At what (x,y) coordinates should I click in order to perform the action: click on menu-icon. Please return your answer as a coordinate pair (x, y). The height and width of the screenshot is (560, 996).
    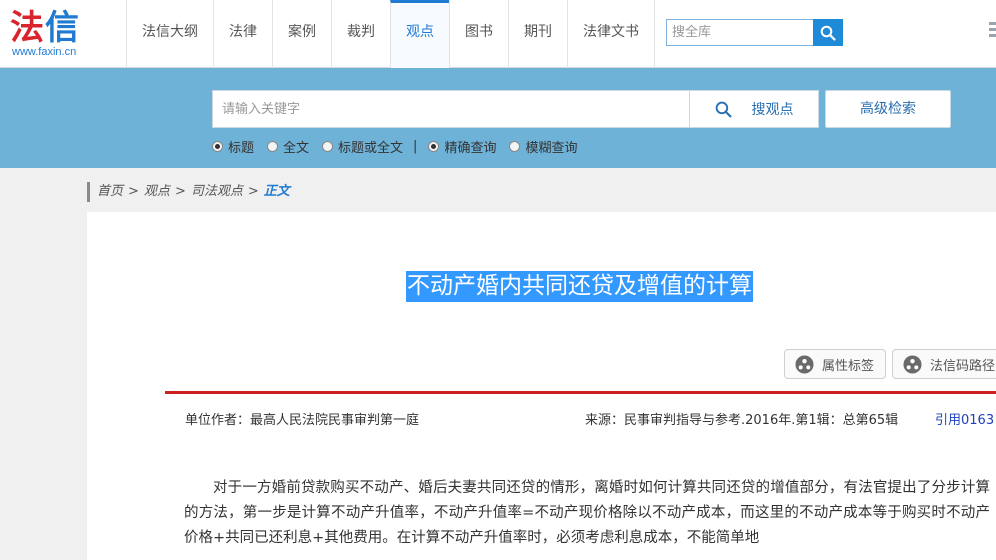
    Looking at the image, I should click on (992, 33).